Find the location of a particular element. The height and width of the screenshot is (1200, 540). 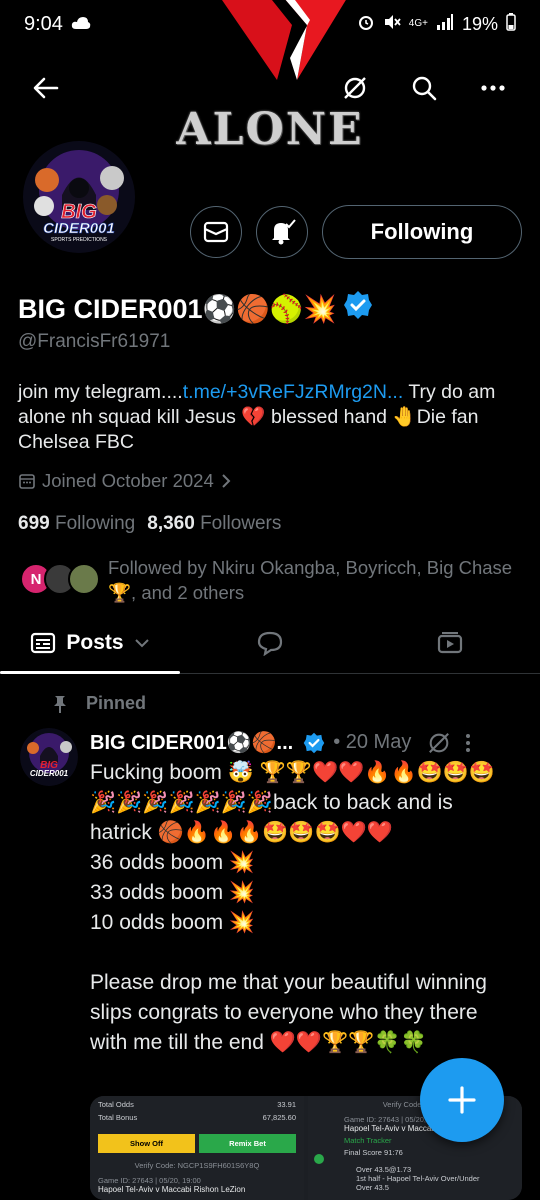

slip-total-bonus-label: Total Bonus is located at coordinates (118, 1117).